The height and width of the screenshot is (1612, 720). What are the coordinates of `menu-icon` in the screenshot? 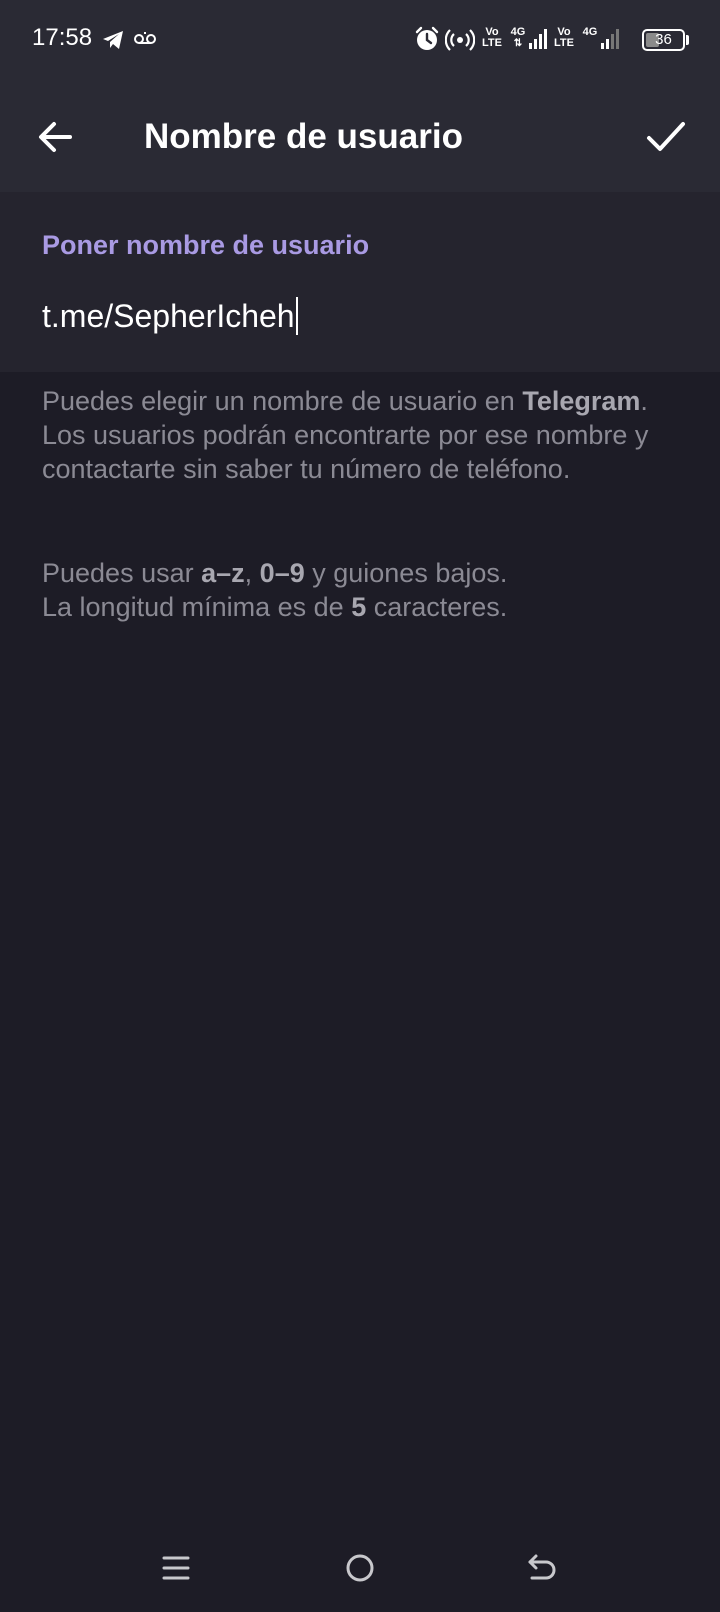 It's located at (176, 1568).